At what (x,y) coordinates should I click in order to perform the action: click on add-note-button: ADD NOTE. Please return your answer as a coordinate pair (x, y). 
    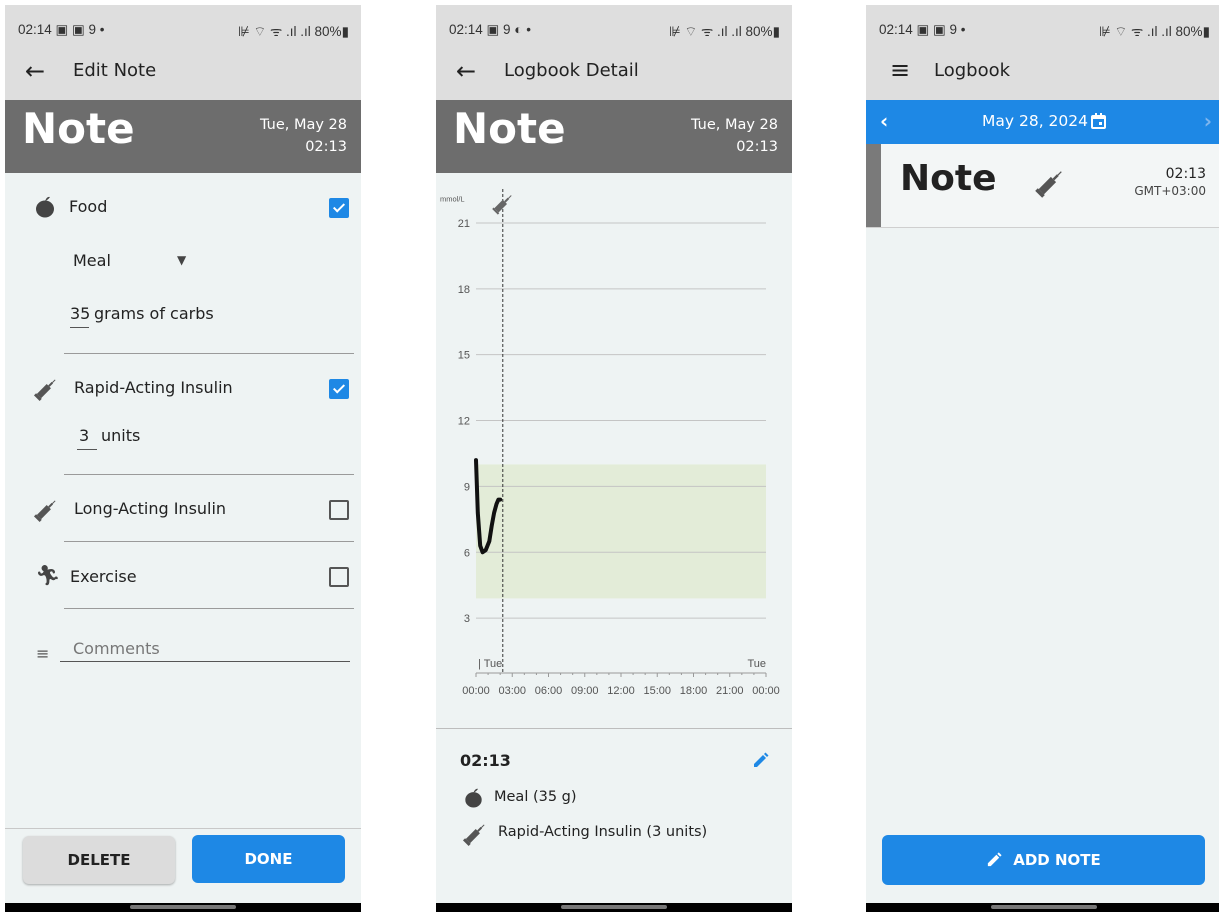
    Looking at the image, I should click on (1043, 860).